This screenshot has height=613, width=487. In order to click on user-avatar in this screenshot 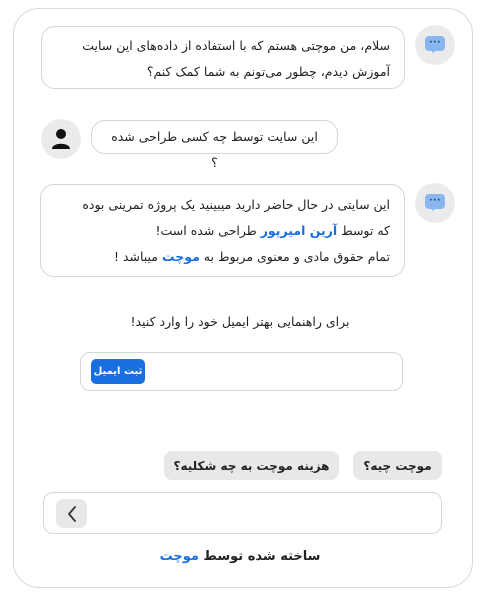, I will do `click(61, 139)`.